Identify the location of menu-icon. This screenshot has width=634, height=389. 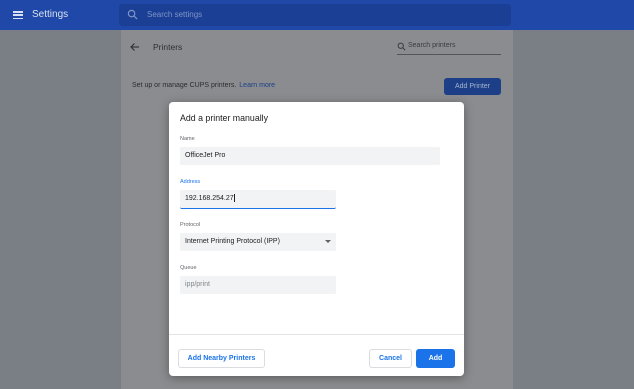
(18, 15).